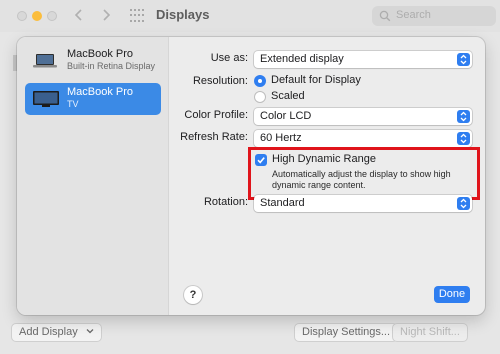 The width and height of the screenshot is (500, 354). Describe the element at coordinates (220, 81) in the screenshot. I see `resolution-label: Resolution:` at that location.